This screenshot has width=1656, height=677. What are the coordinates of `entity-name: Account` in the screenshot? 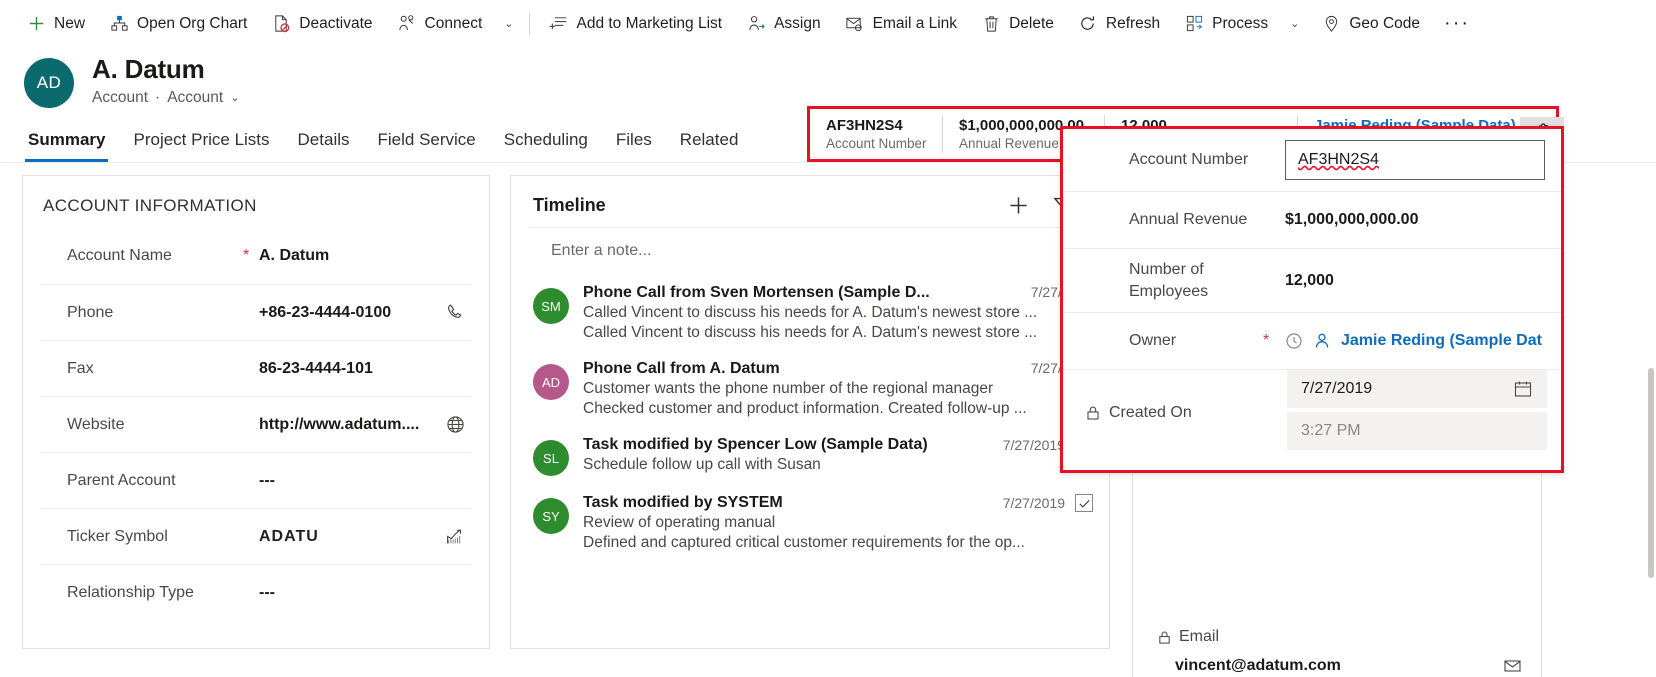 It's located at (120, 97).